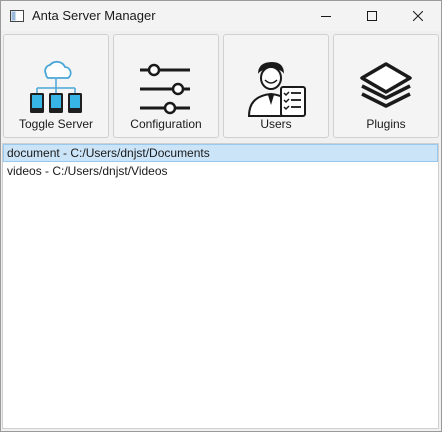 This screenshot has width=442, height=432. I want to click on minimize-icon, so click(326, 16).